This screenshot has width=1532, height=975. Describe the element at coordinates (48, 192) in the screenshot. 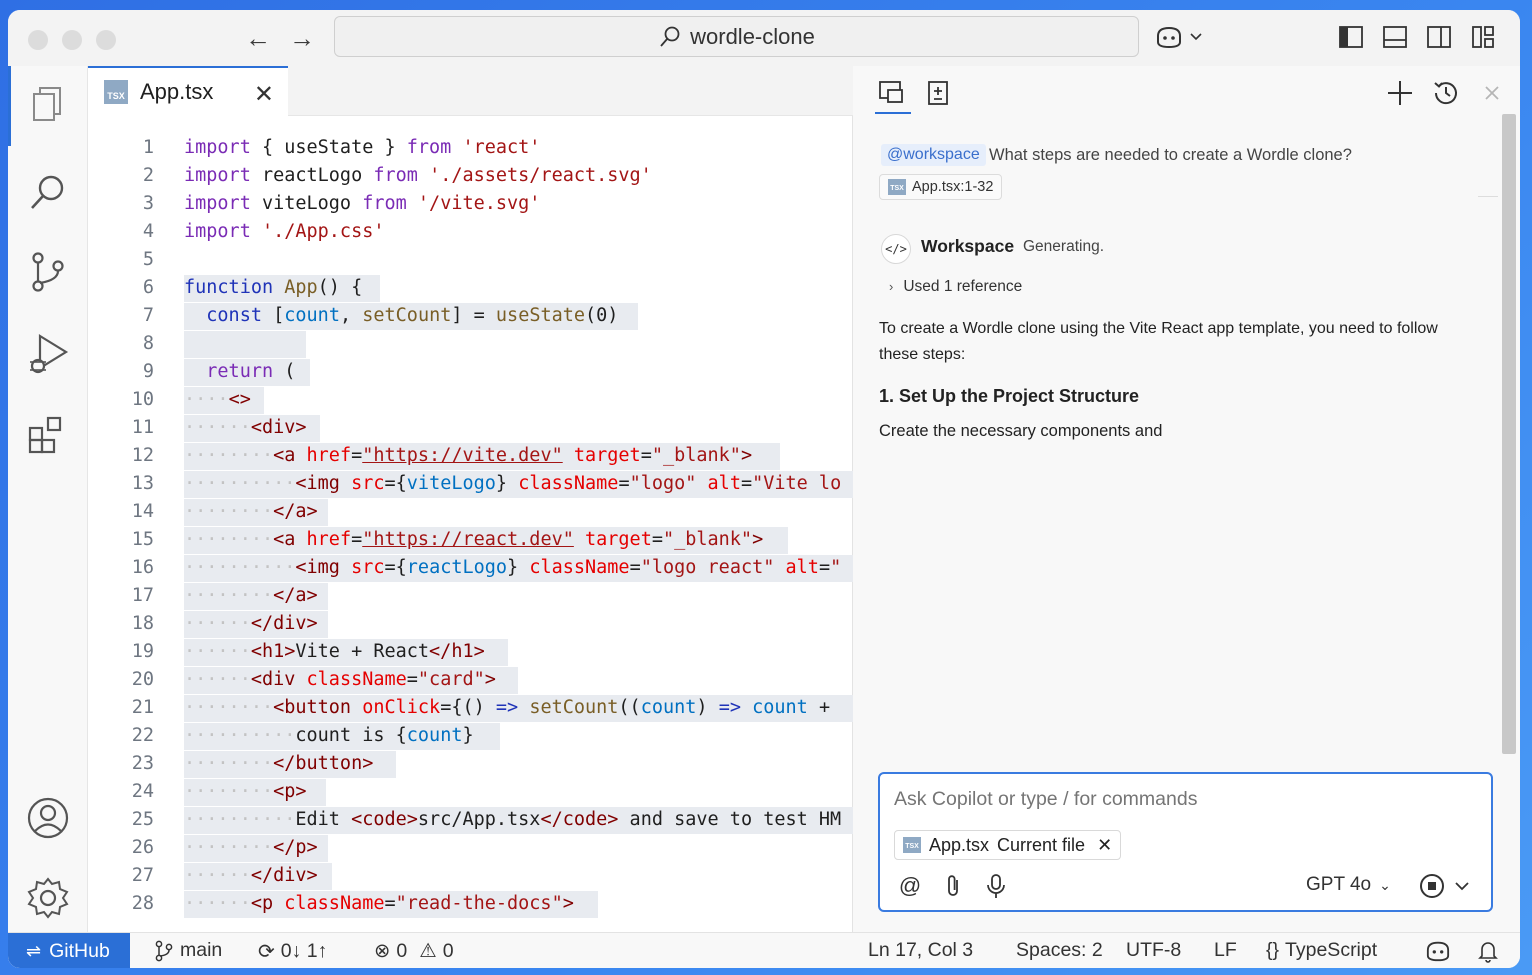

I see `search-sidebar-icon` at that location.